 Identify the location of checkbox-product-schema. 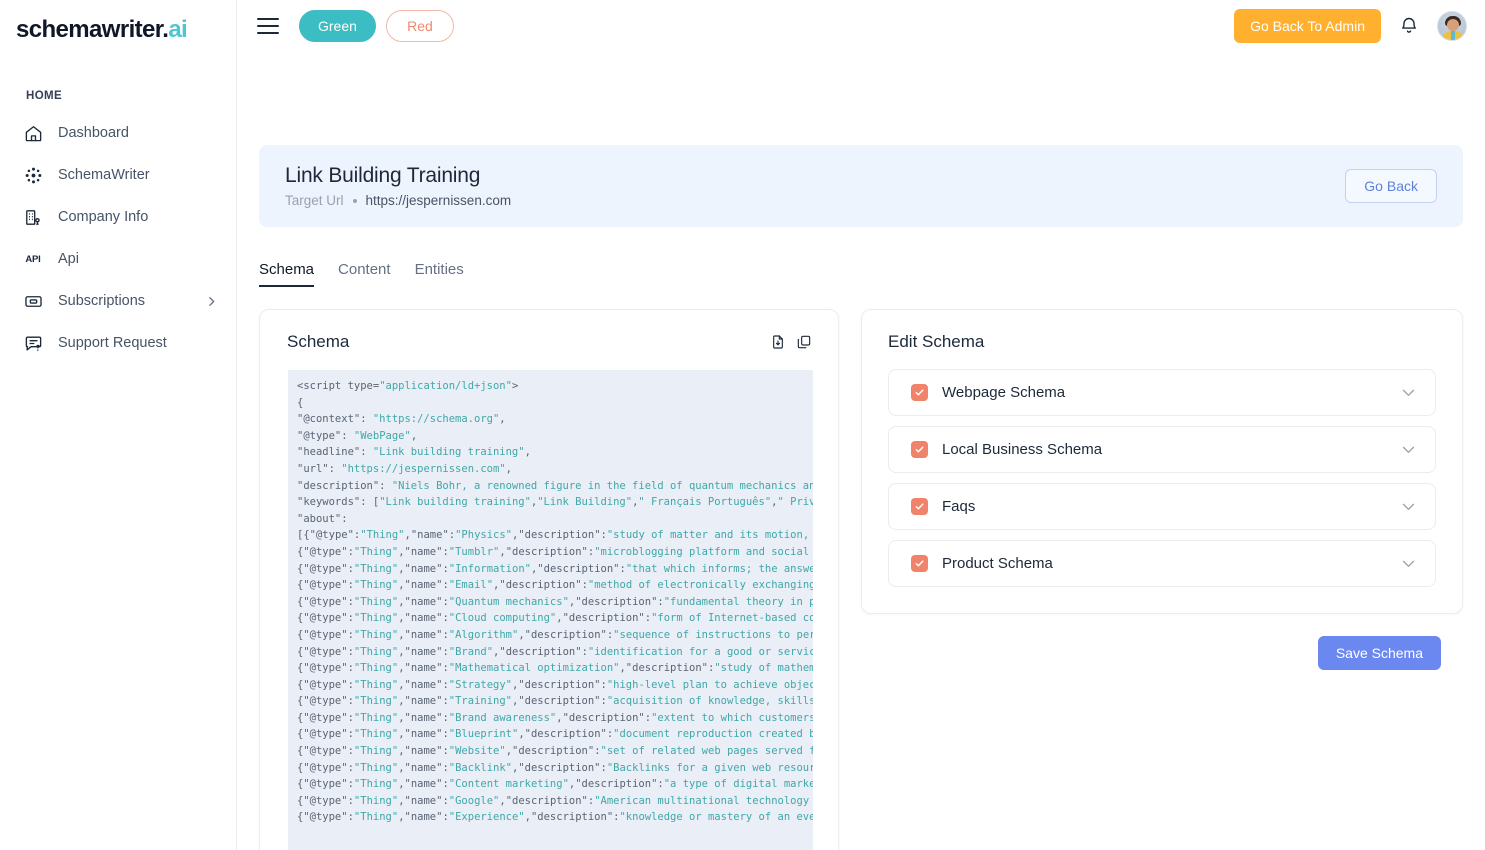
(919, 563).